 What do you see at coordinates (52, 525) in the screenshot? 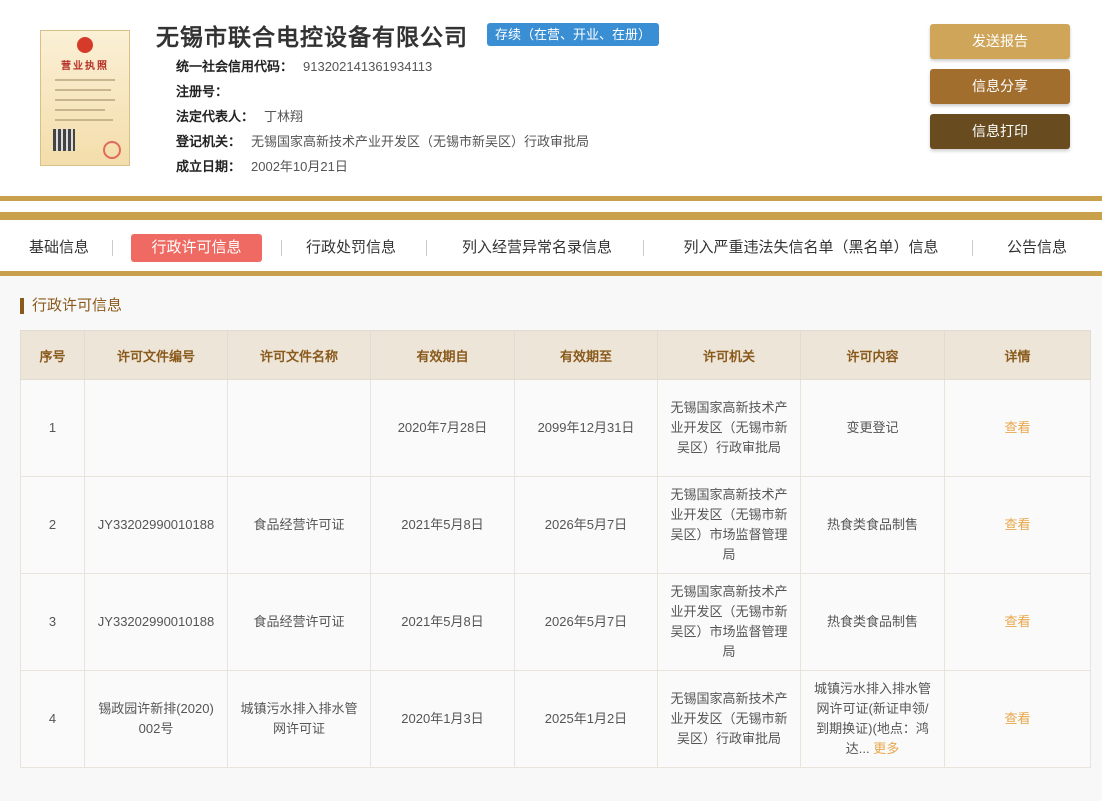
I see `cell-no: 2` at bounding box center [52, 525].